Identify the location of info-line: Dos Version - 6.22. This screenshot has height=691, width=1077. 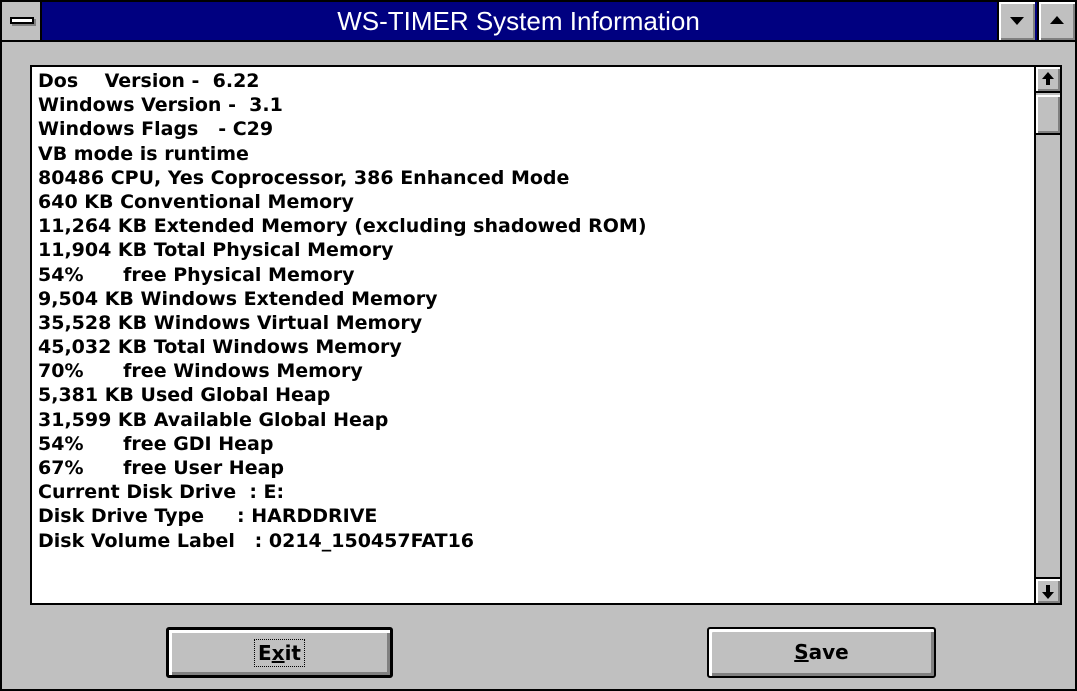
(149, 81).